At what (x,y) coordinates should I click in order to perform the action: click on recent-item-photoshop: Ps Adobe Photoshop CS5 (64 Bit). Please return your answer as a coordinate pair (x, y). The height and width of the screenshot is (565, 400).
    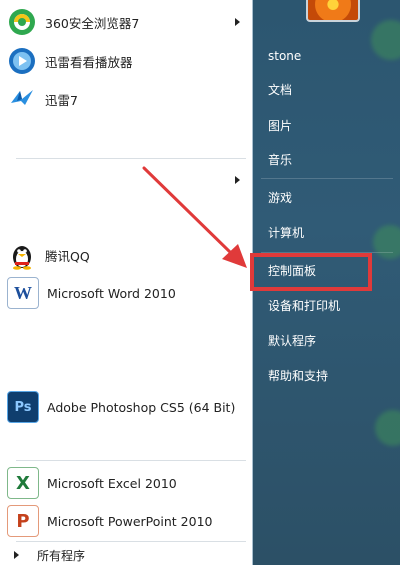
    Looking at the image, I should click on (126, 407).